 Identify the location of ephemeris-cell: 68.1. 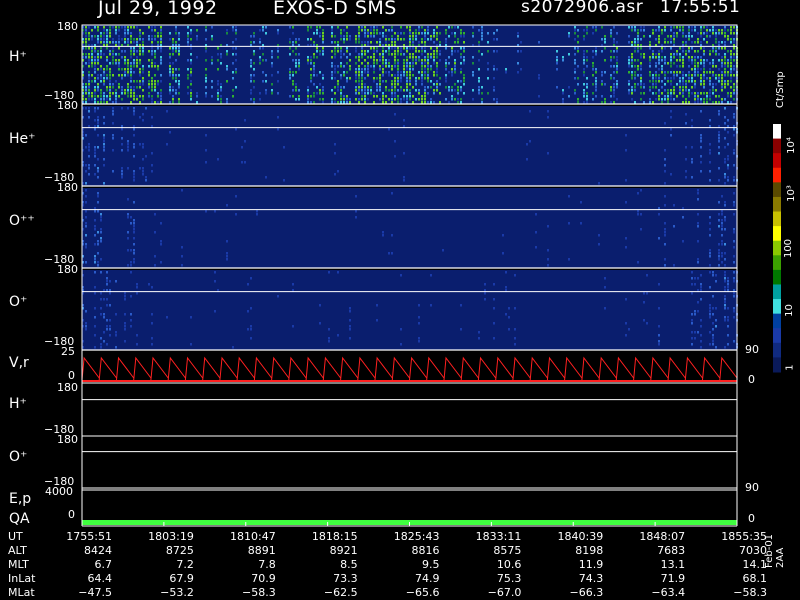
(755, 578).